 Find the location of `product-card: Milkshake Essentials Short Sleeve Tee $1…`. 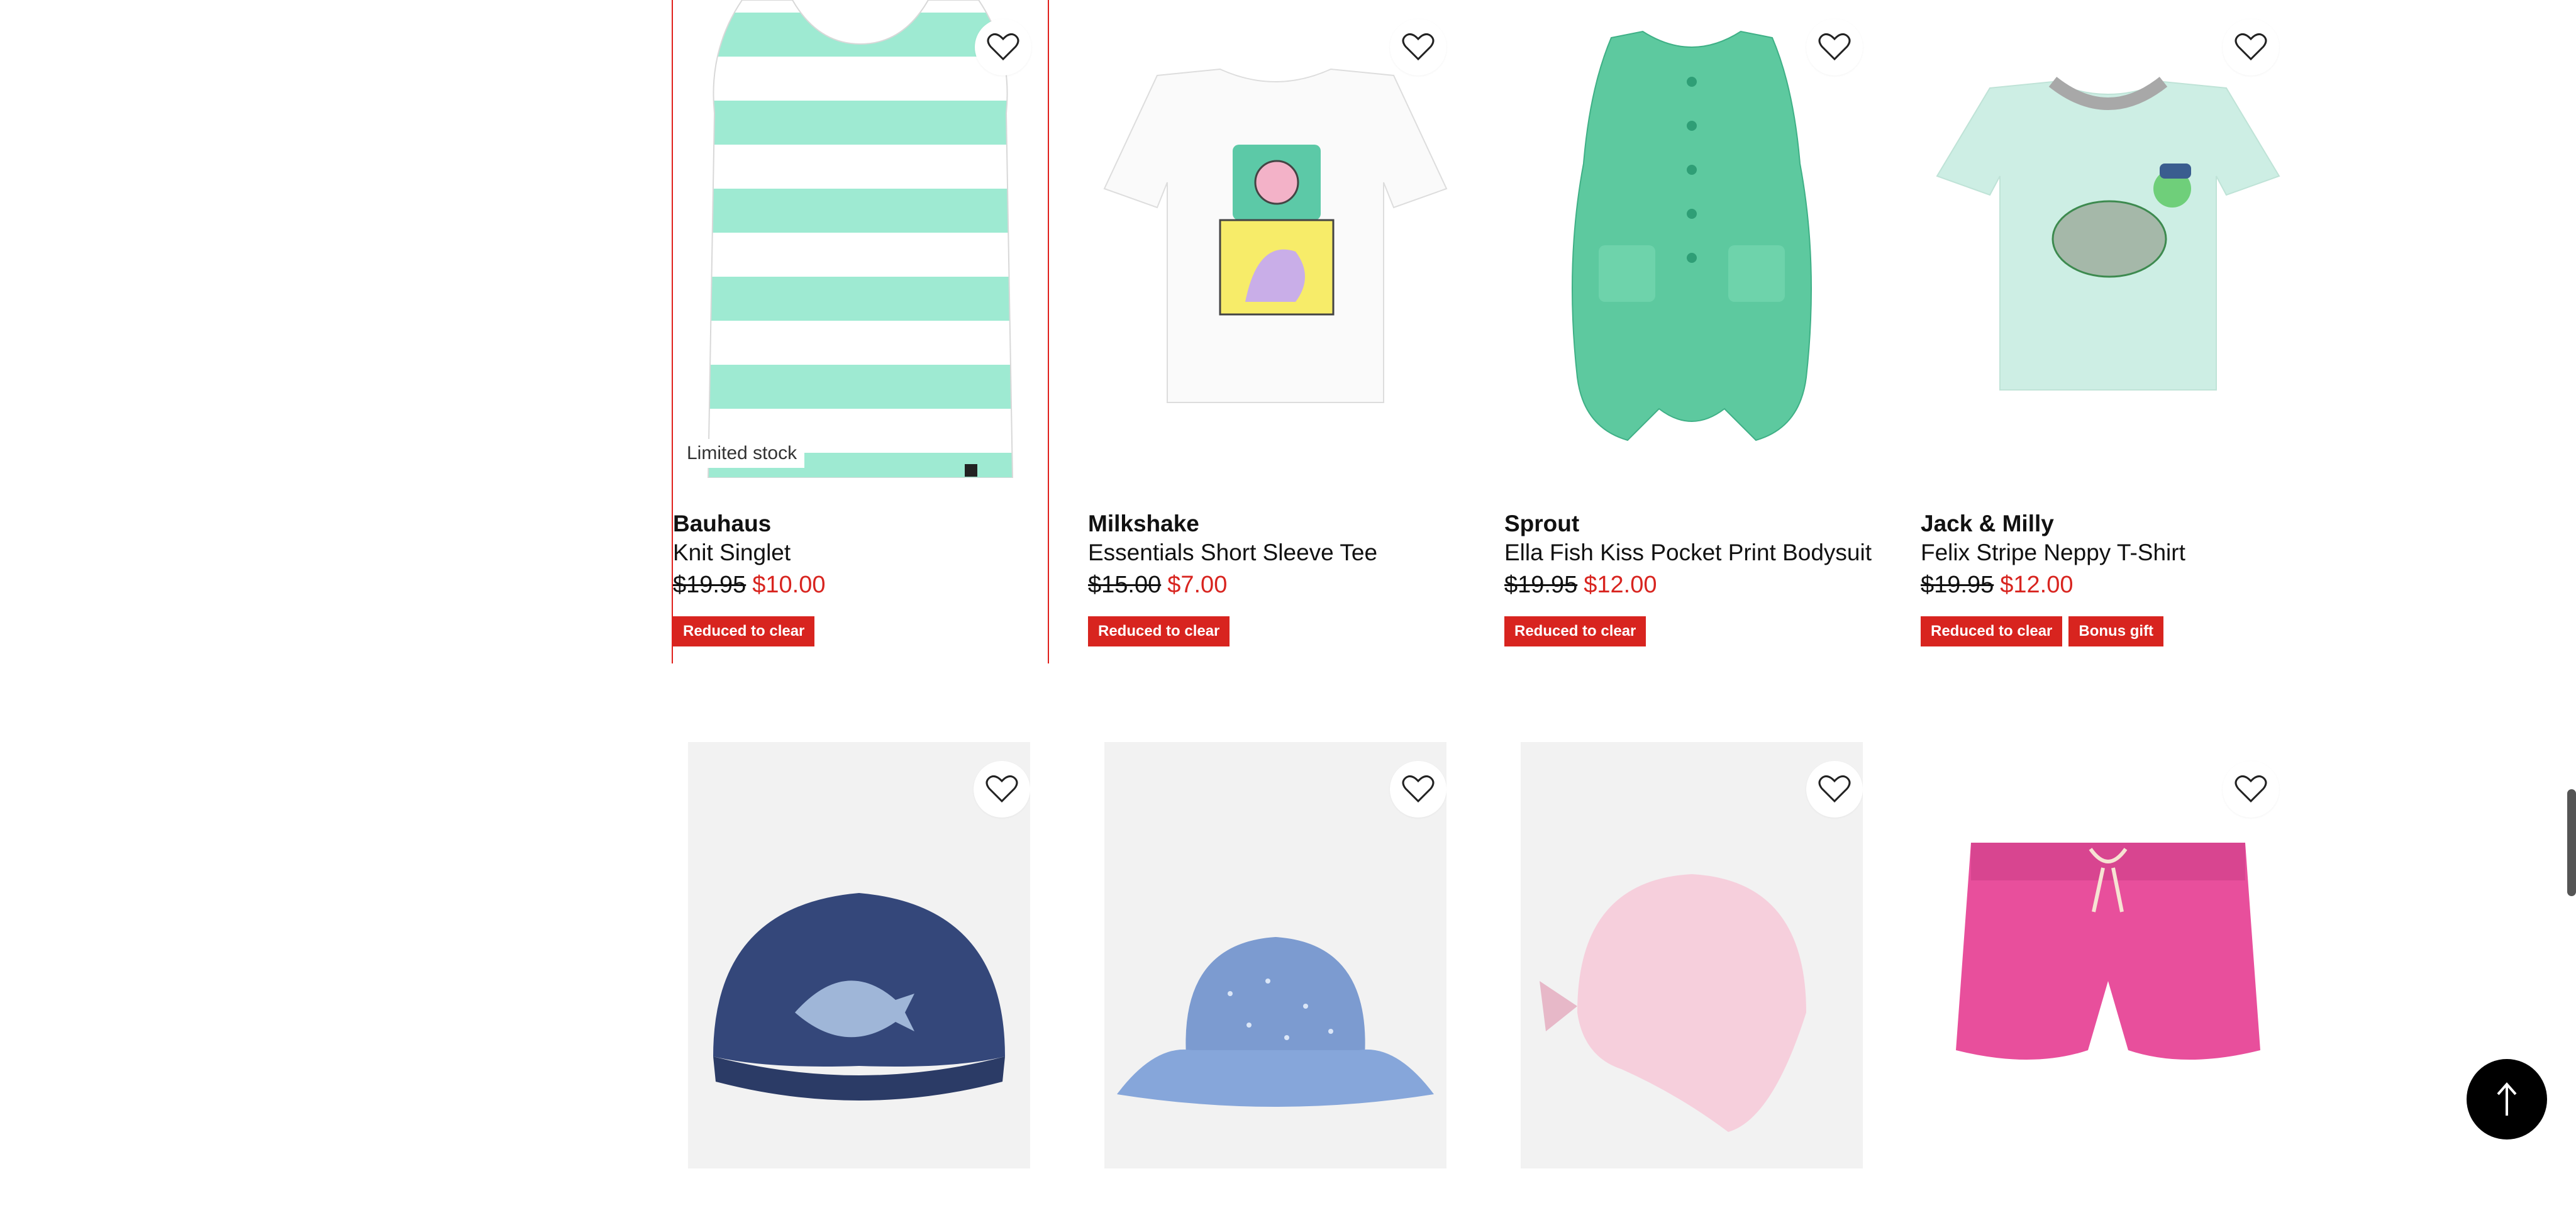

product-card: Milkshake Essentials Short Sleeve Tee $1… is located at coordinates (1275, 323).